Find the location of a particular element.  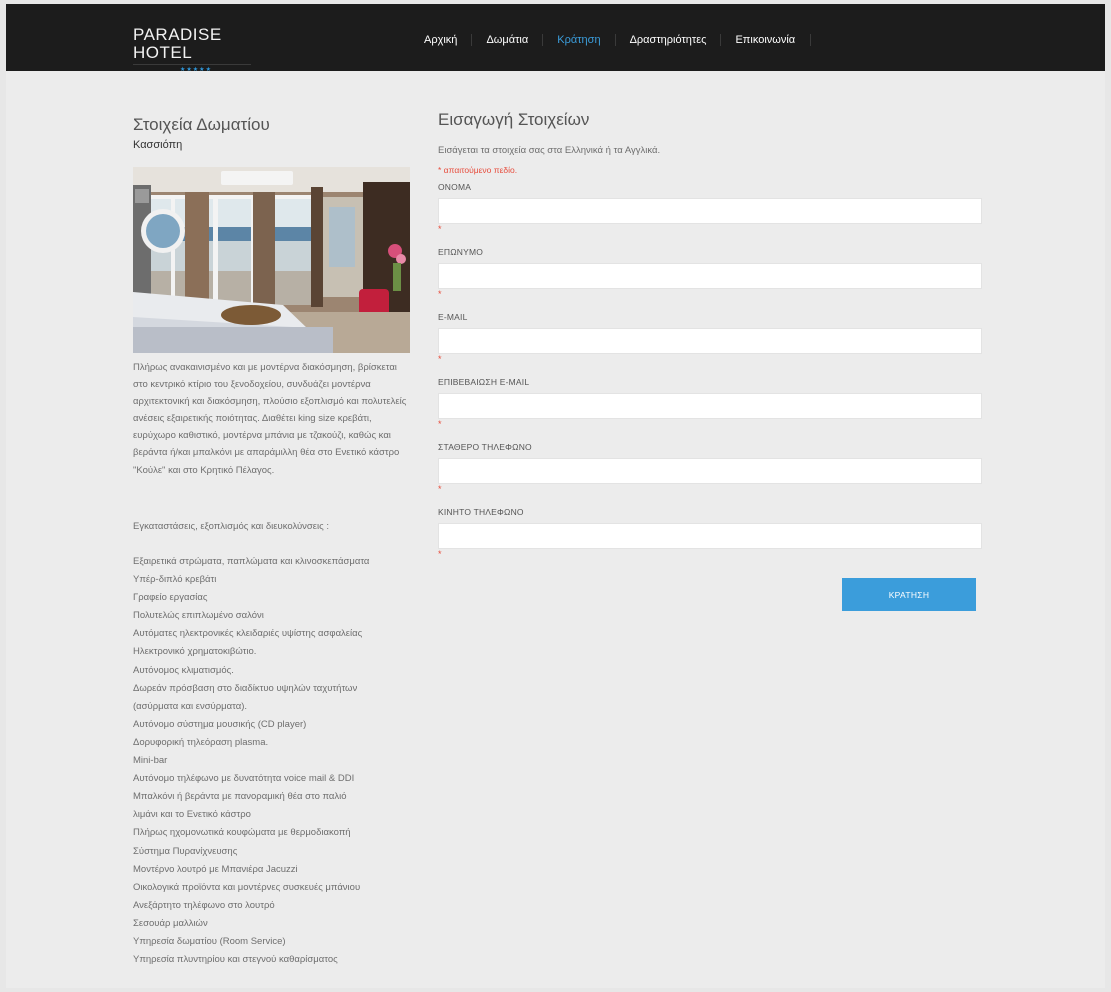

amenity-item: (ασύρματα και ενσύρματα). is located at coordinates (190, 706).